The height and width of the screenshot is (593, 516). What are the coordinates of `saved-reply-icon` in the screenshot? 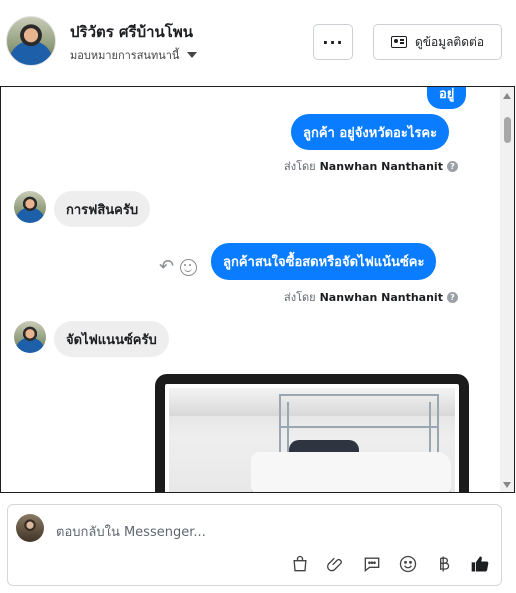 It's located at (372, 564).